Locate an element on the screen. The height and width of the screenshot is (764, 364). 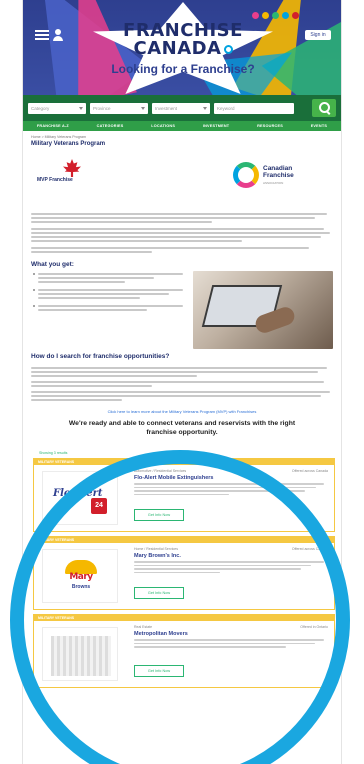
social-instagram-icon is located at coordinates (255, 15).